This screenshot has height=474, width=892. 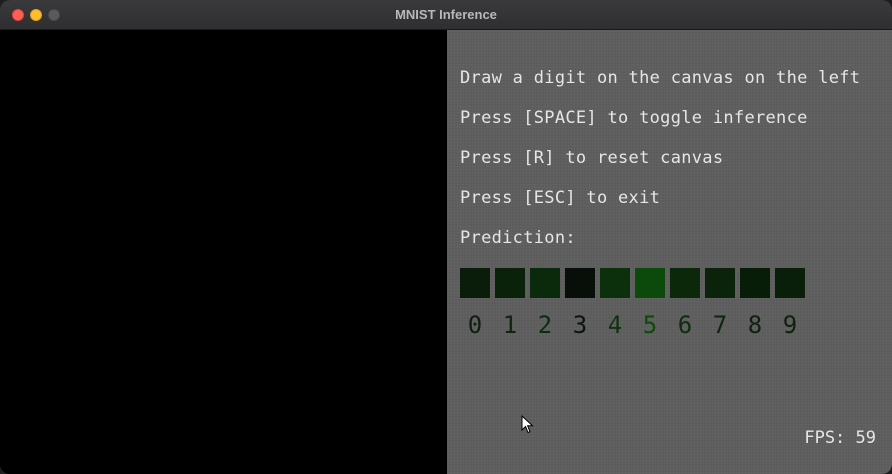 I want to click on prediction-digit-2: 2, so click(x=545, y=325).